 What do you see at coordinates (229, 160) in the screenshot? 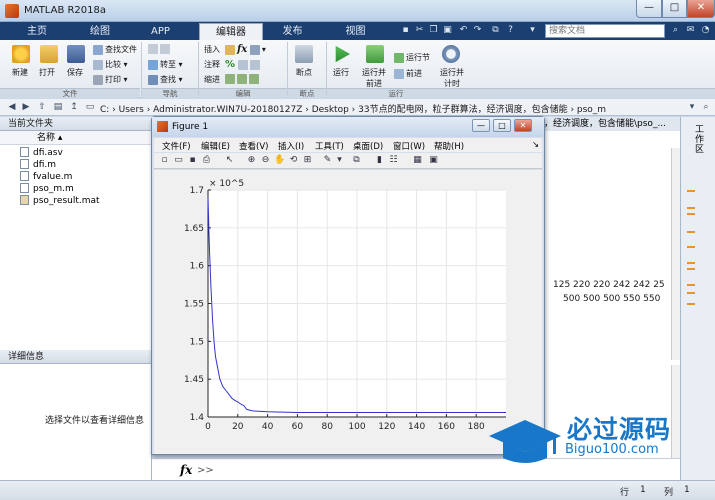
I see `pointer-icon: ↖` at bounding box center [229, 160].